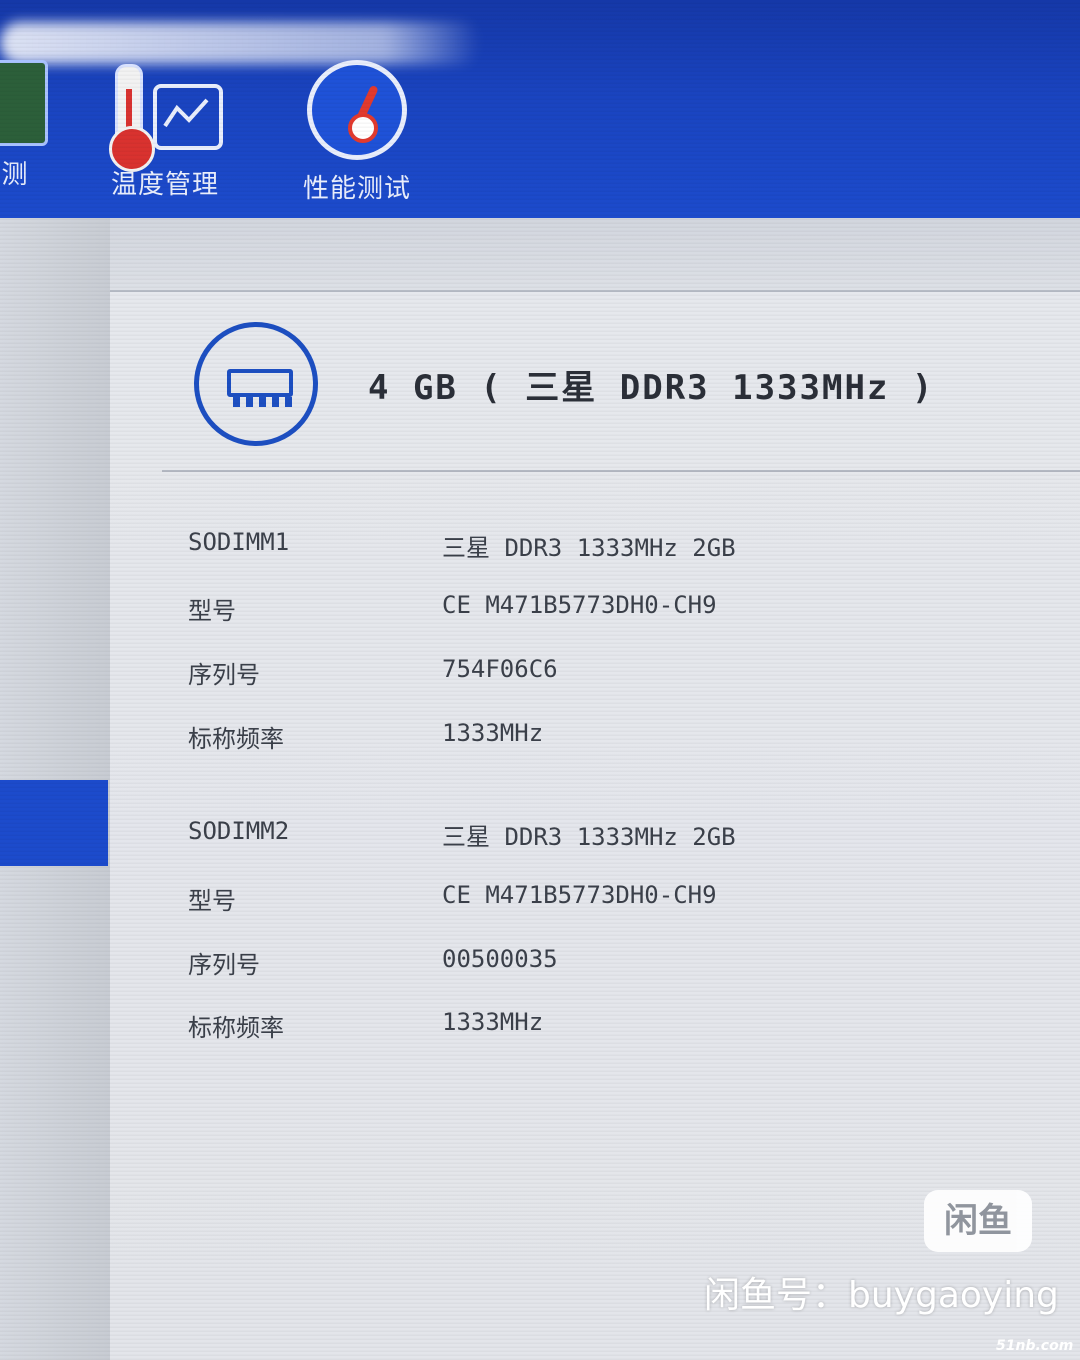 The width and height of the screenshot is (1080, 1360). Describe the element at coordinates (651, 388) in the screenshot. I see `memory-summary: 4 GB ( 三星 DDR3 1333MHz )` at that location.